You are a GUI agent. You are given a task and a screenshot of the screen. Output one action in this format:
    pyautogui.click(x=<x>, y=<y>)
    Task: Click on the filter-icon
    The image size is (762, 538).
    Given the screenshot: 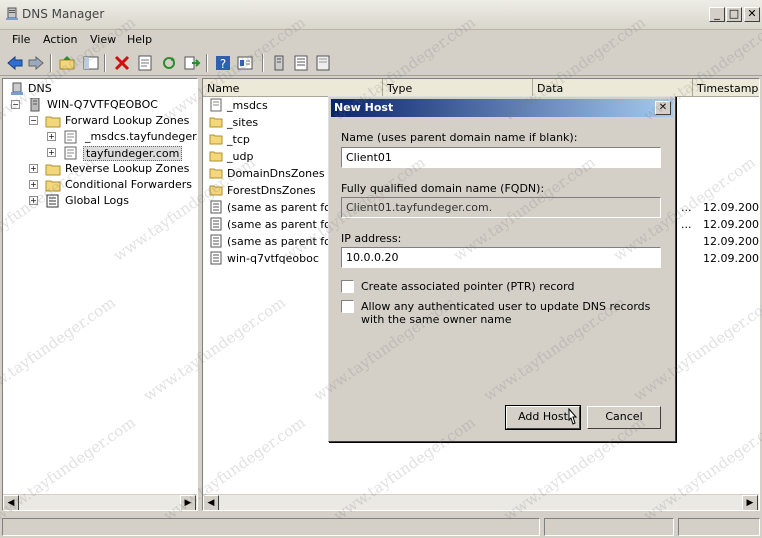 What is the action you would take?
    pyautogui.click(x=323, y=63)
    